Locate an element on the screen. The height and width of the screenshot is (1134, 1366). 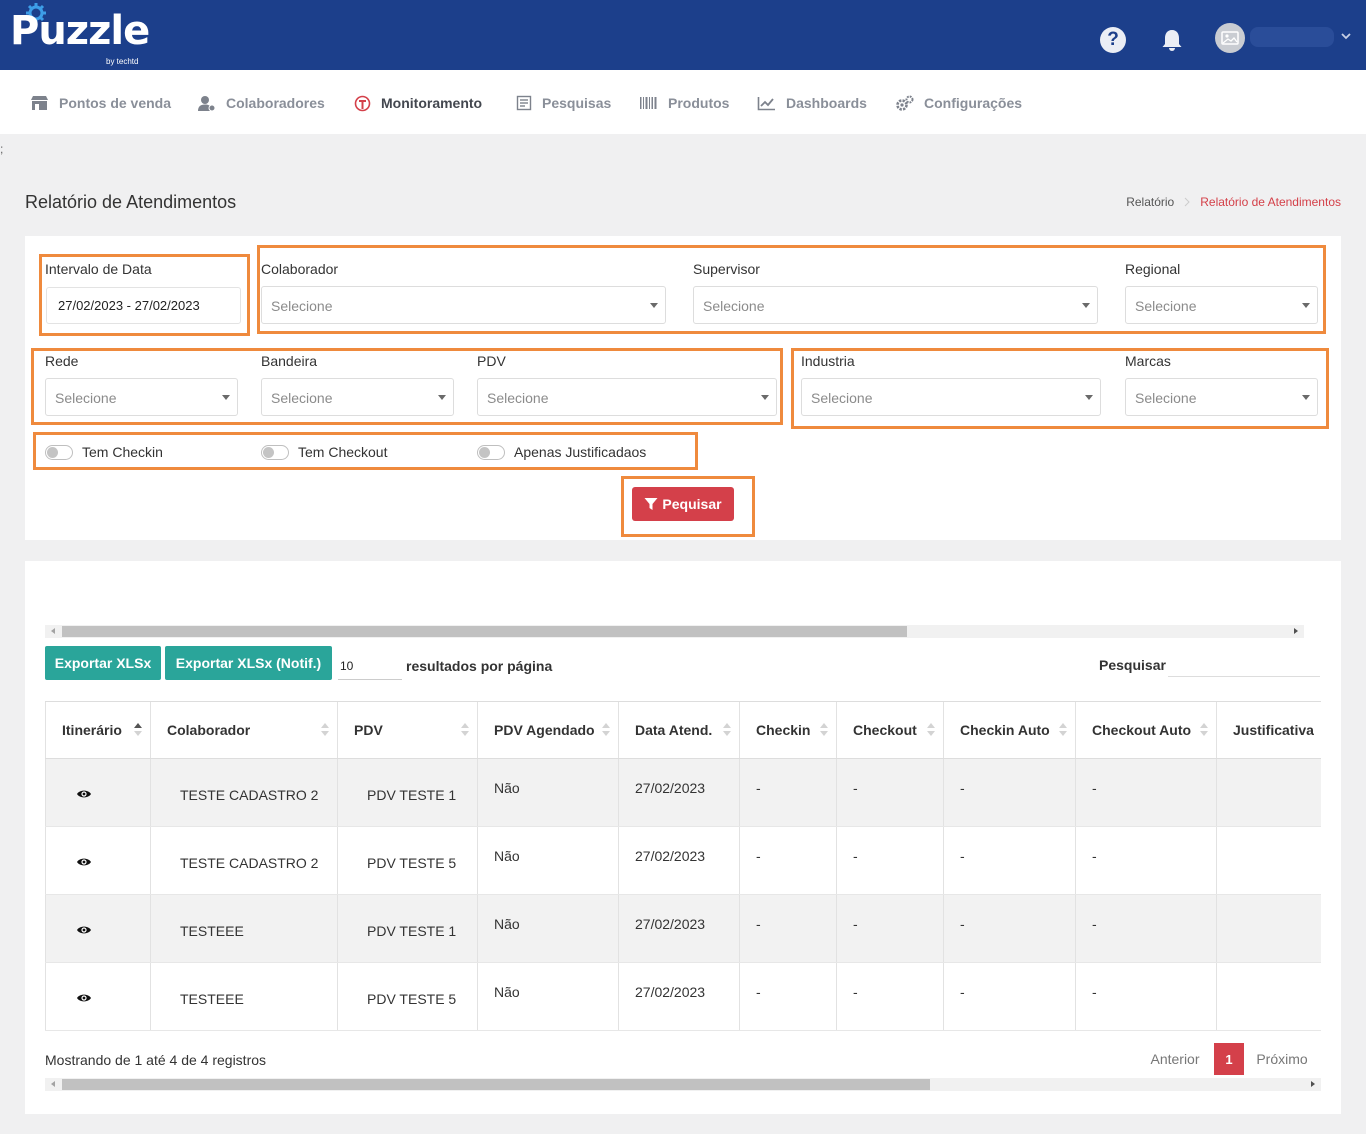
horizontal-scrollbar-bottom is located at coordinates (683, 1084).